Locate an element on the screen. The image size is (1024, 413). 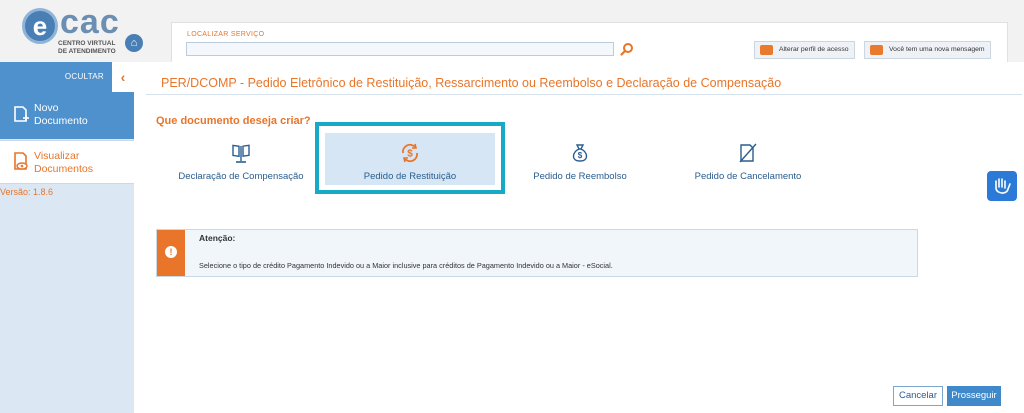
hand-icon is located at coordinates (1003, 186).